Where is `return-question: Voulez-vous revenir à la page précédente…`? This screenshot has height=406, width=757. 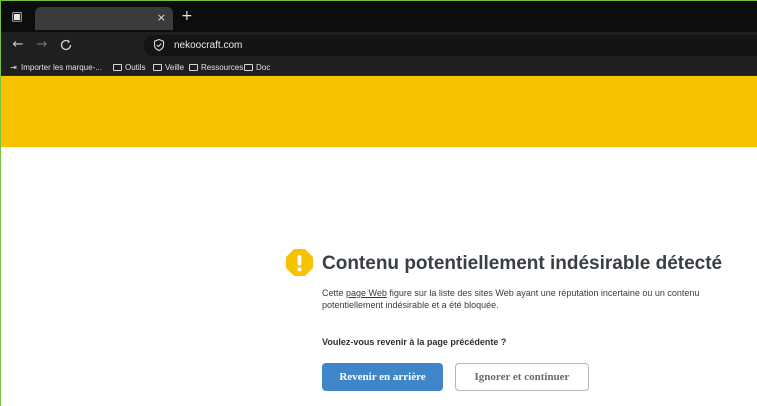 return-question: Voulez-vous revenir à la page précédente… is located at coordinates (414, 342).